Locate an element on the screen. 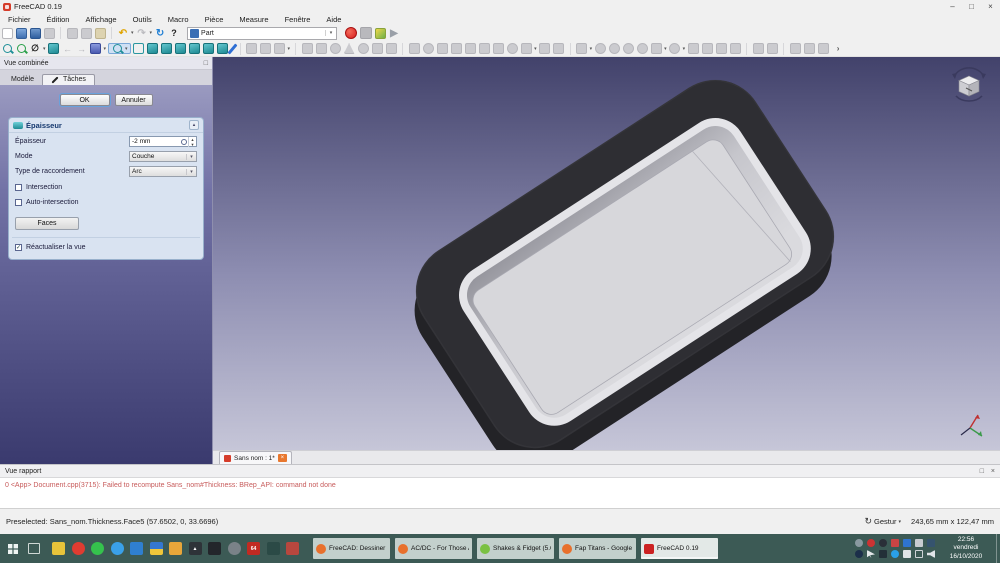 This screenshot has height=563, width=1000. redo-dropdown-icon: ▾ is located at coordinates (151, 33).